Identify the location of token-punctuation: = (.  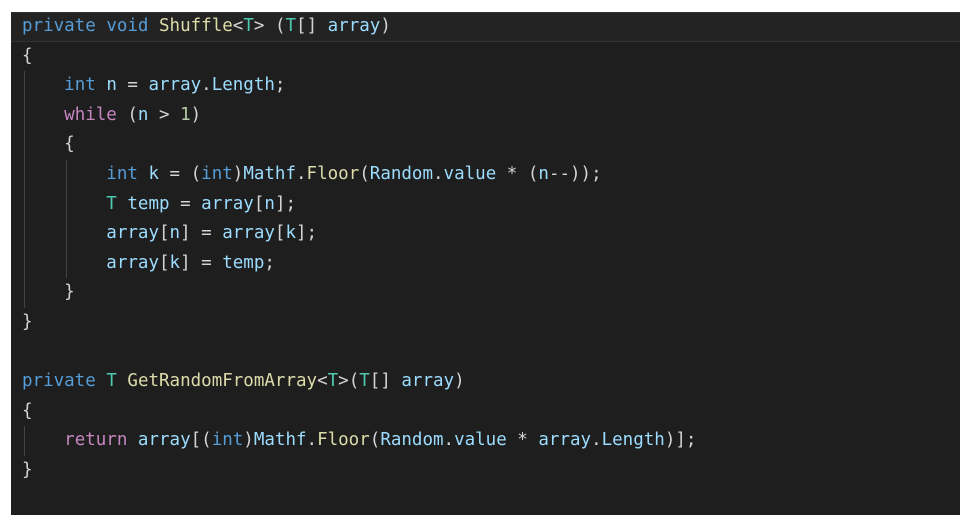
(180, 173).